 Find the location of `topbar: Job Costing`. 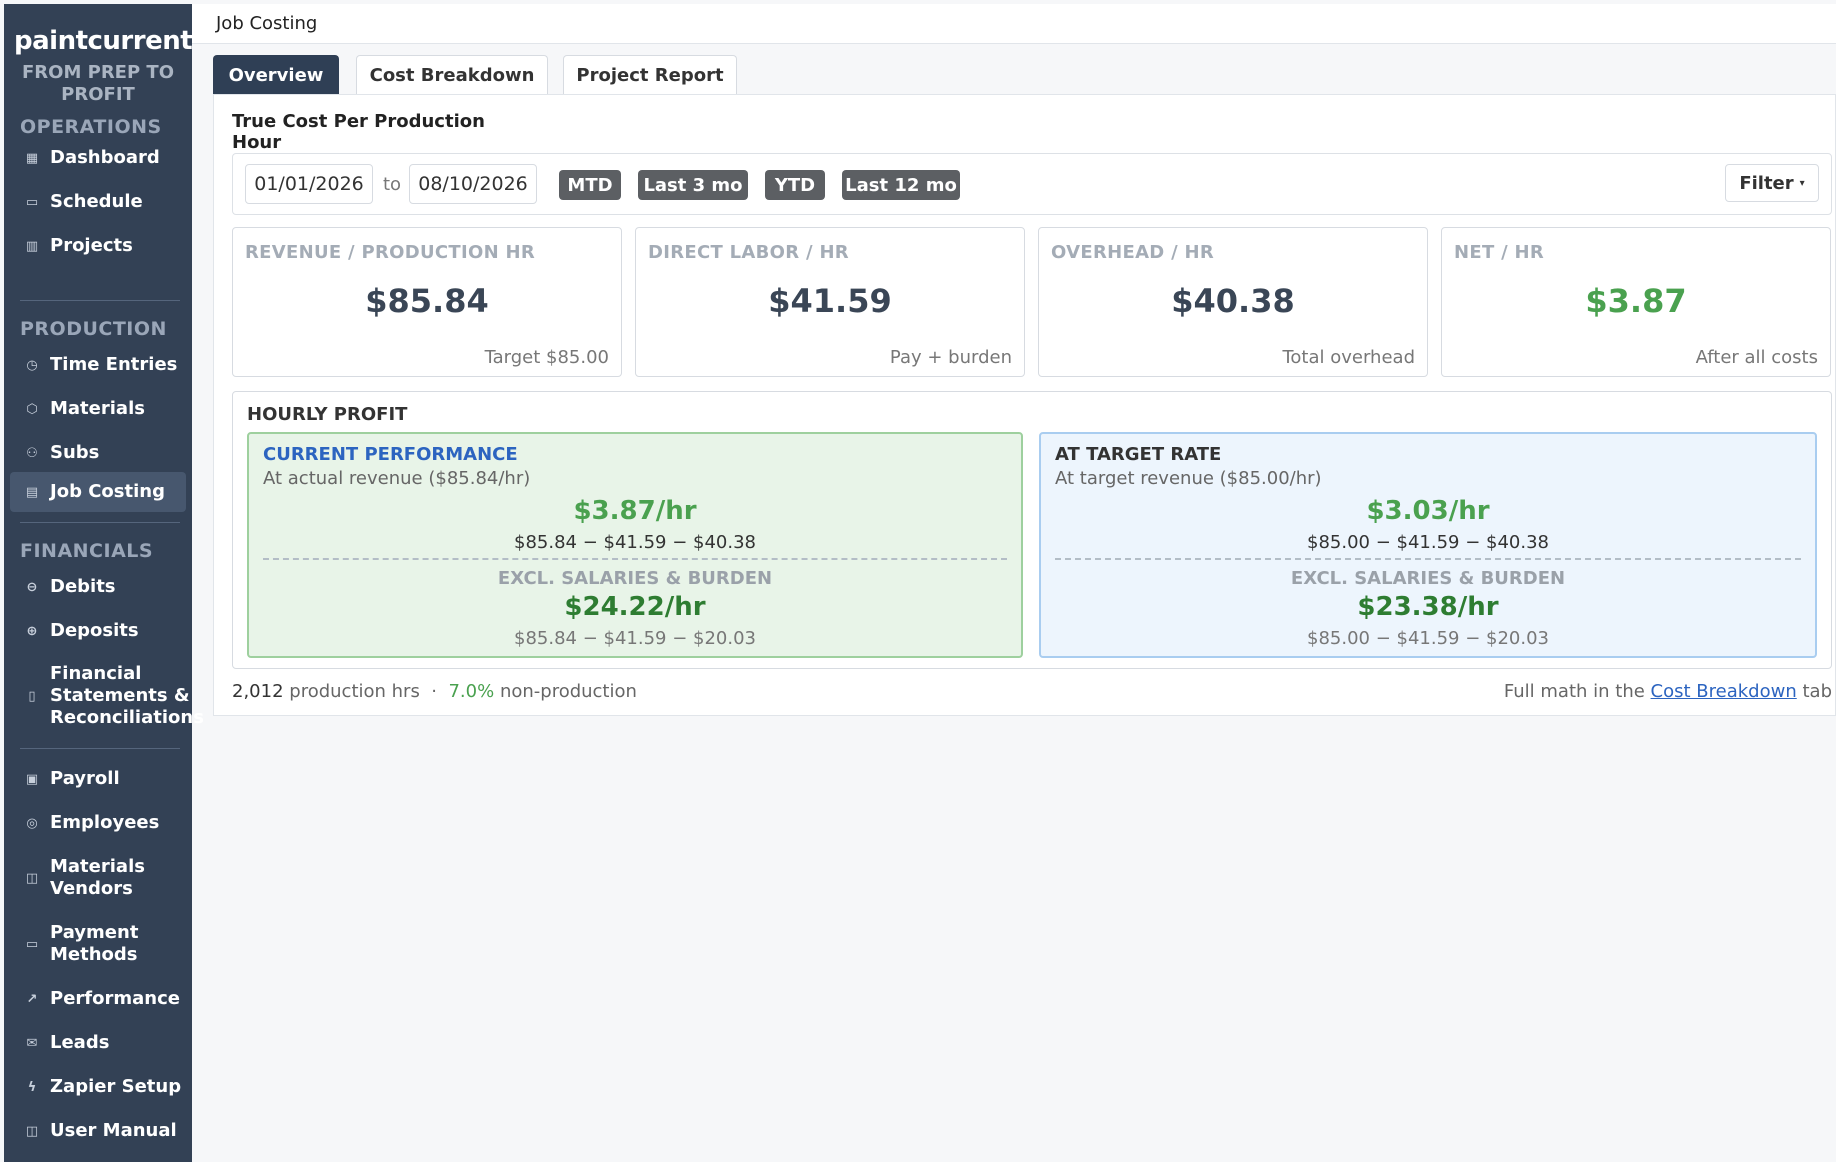

topbar: Job Costing is located at coordinates (1014, 24).